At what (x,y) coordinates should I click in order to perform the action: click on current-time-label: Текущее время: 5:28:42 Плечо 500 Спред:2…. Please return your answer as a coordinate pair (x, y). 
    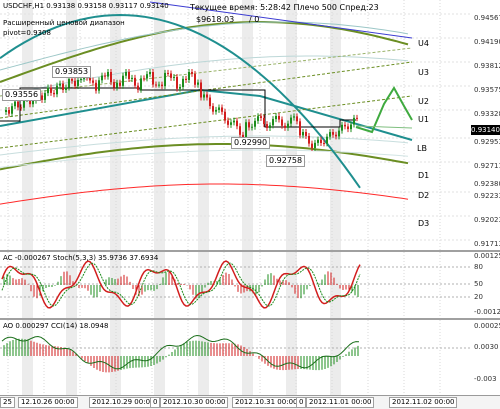
    Looking at the image, I should click on (284, 7).